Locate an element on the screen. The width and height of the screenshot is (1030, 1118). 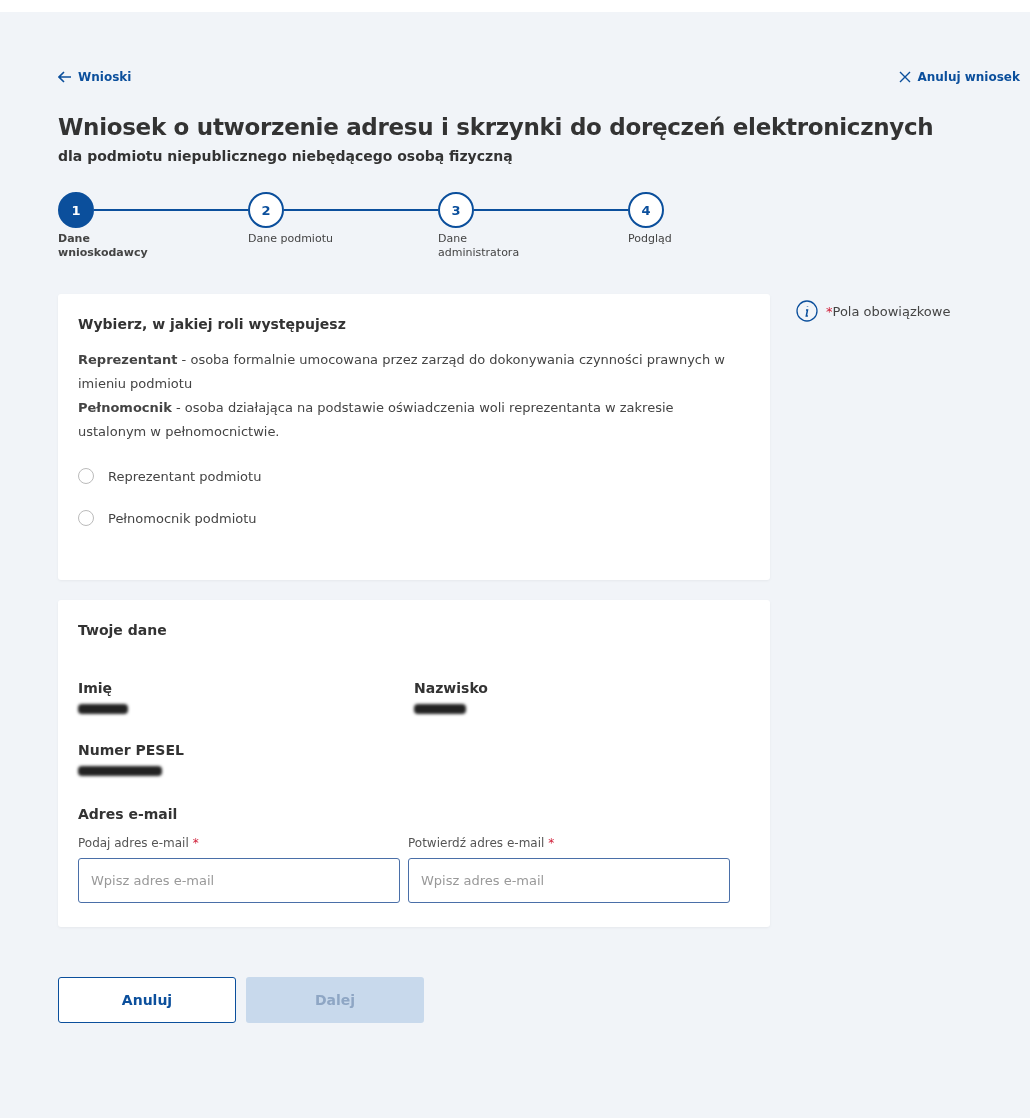
info-icon is located at coordinates (807, 311).